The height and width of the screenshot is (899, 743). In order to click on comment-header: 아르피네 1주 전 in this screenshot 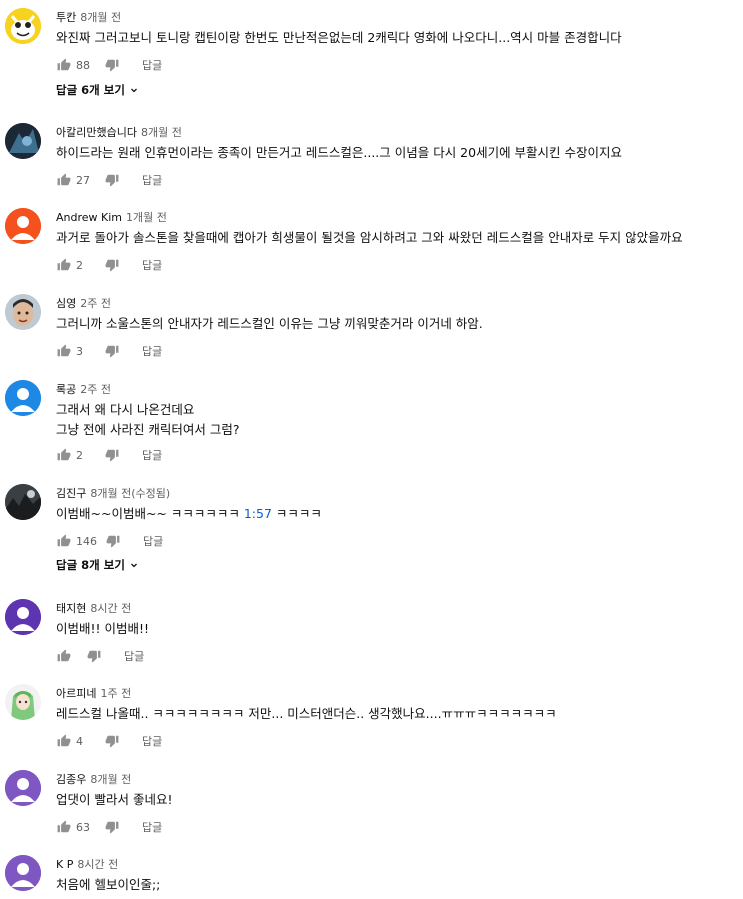, I will do `click(93, 693)`.